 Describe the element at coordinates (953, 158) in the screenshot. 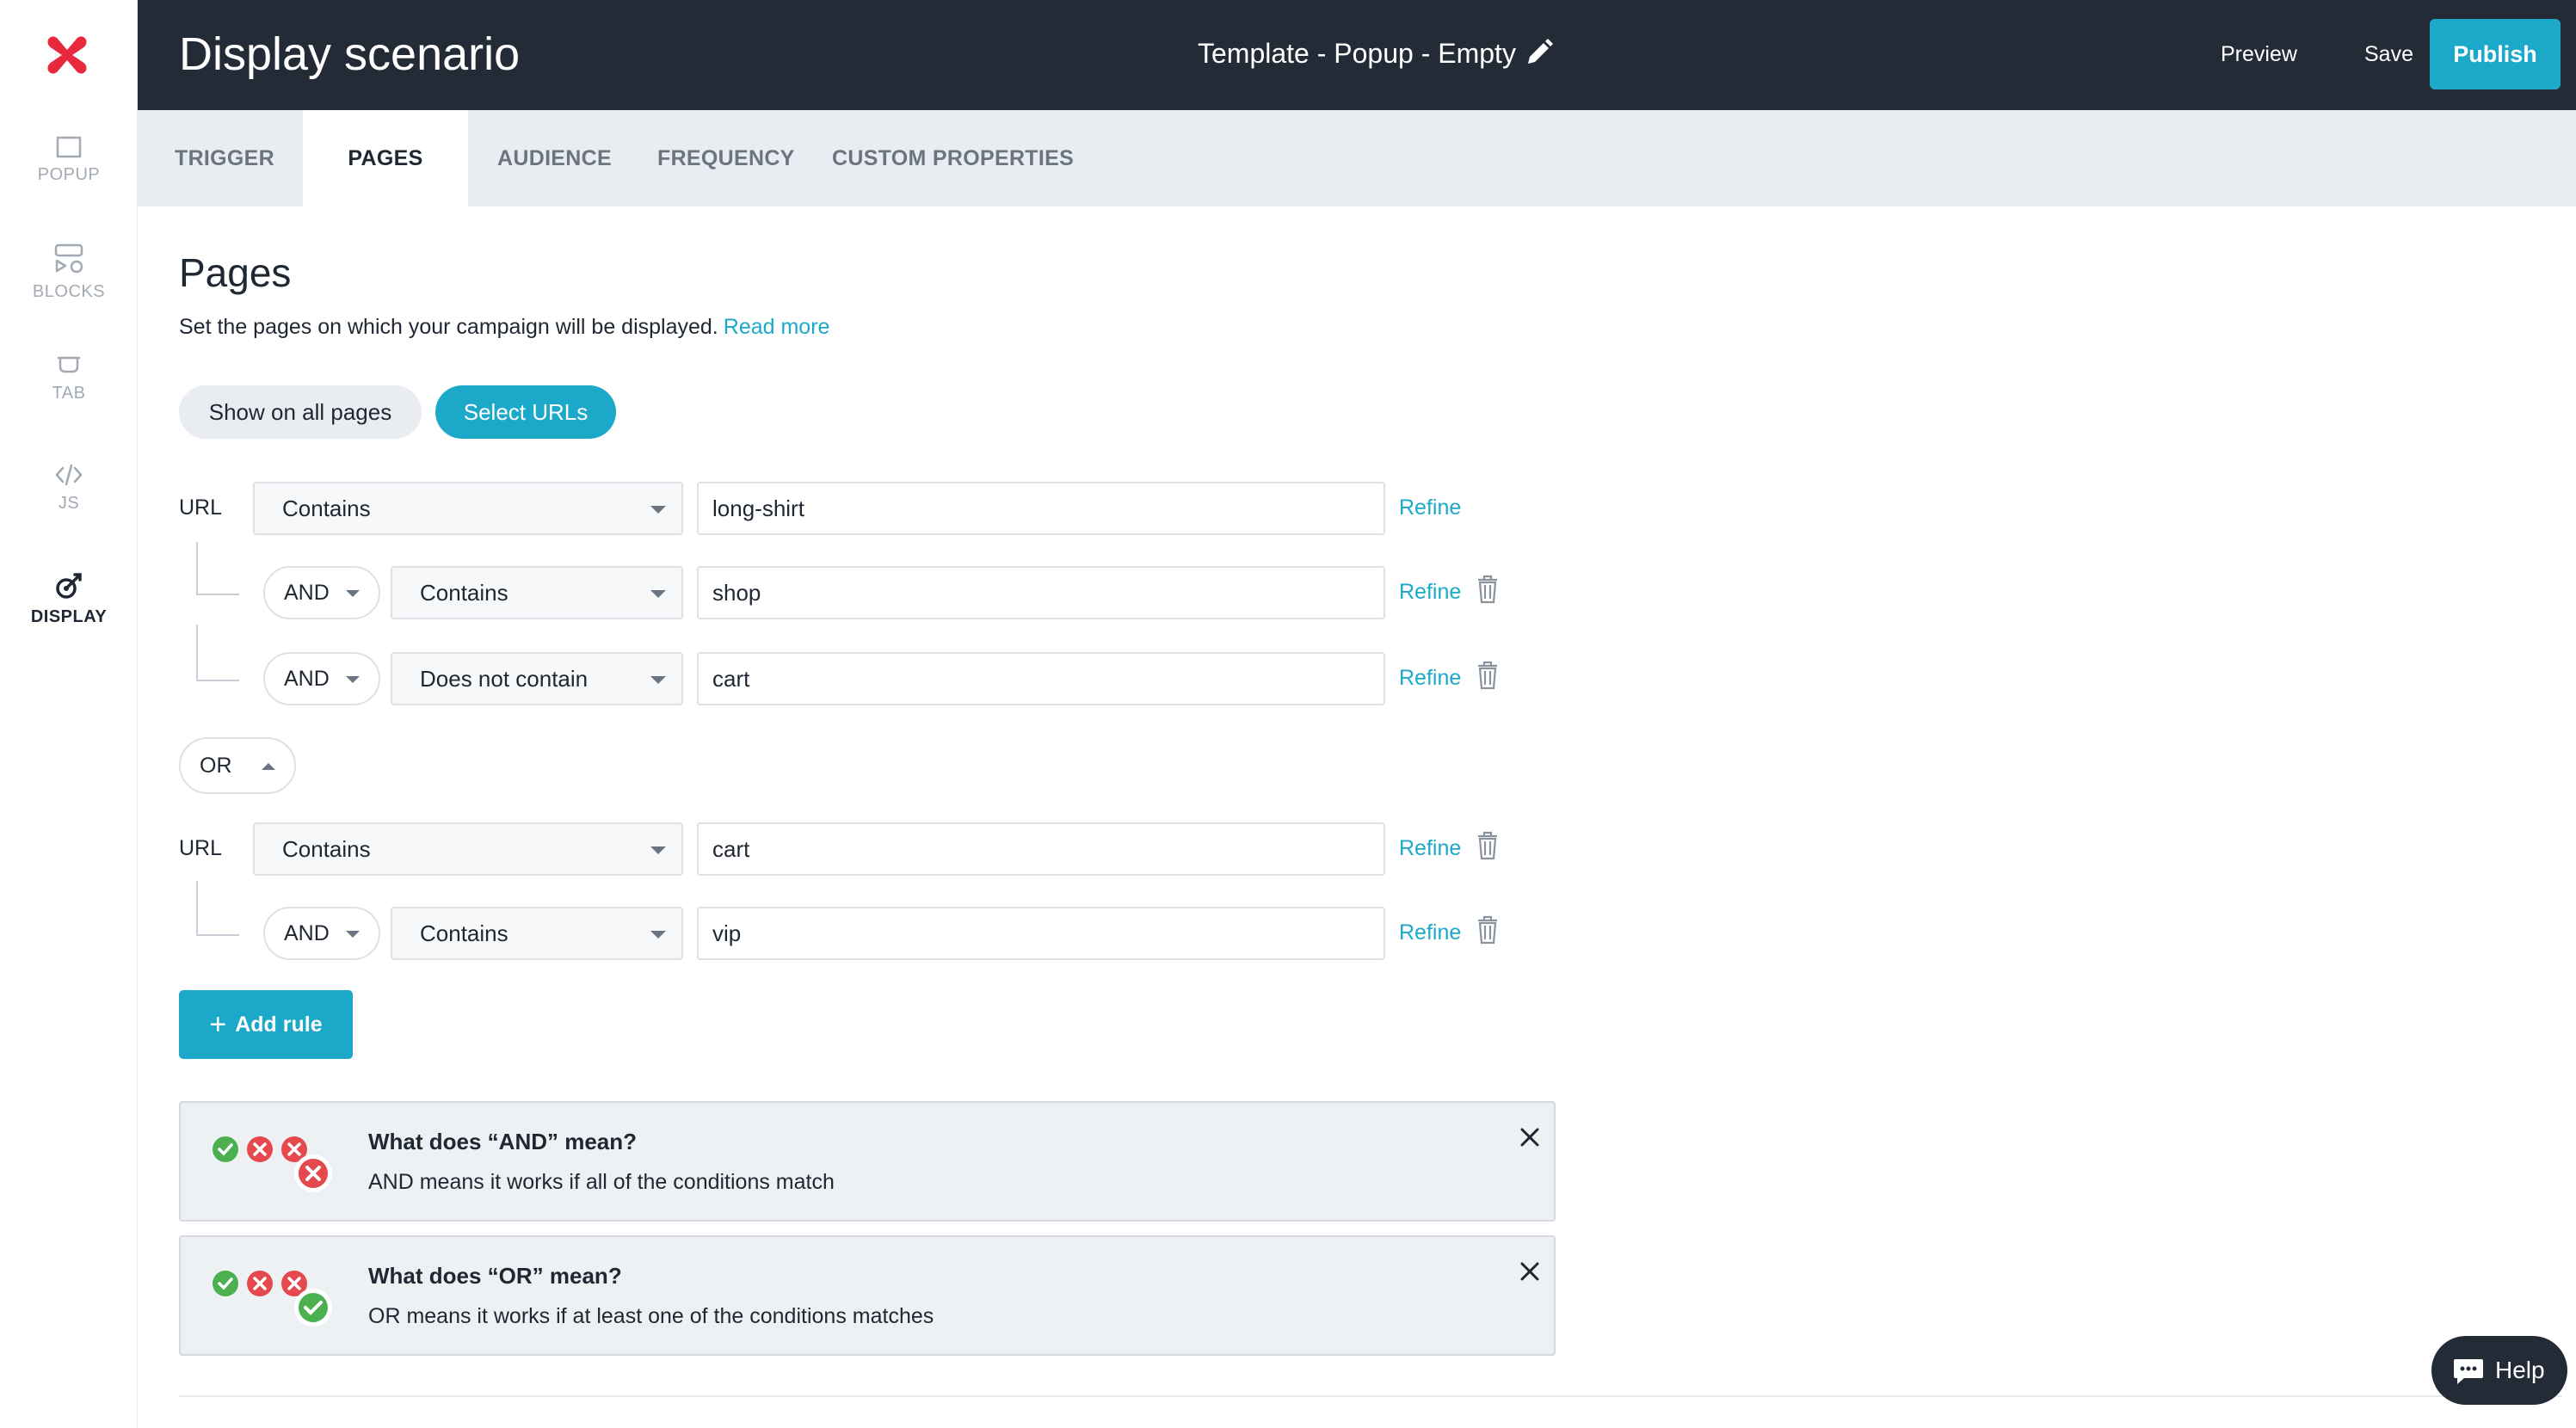

I see `tab-custom-properties: CUSTOM PROPERTIES` at that location.